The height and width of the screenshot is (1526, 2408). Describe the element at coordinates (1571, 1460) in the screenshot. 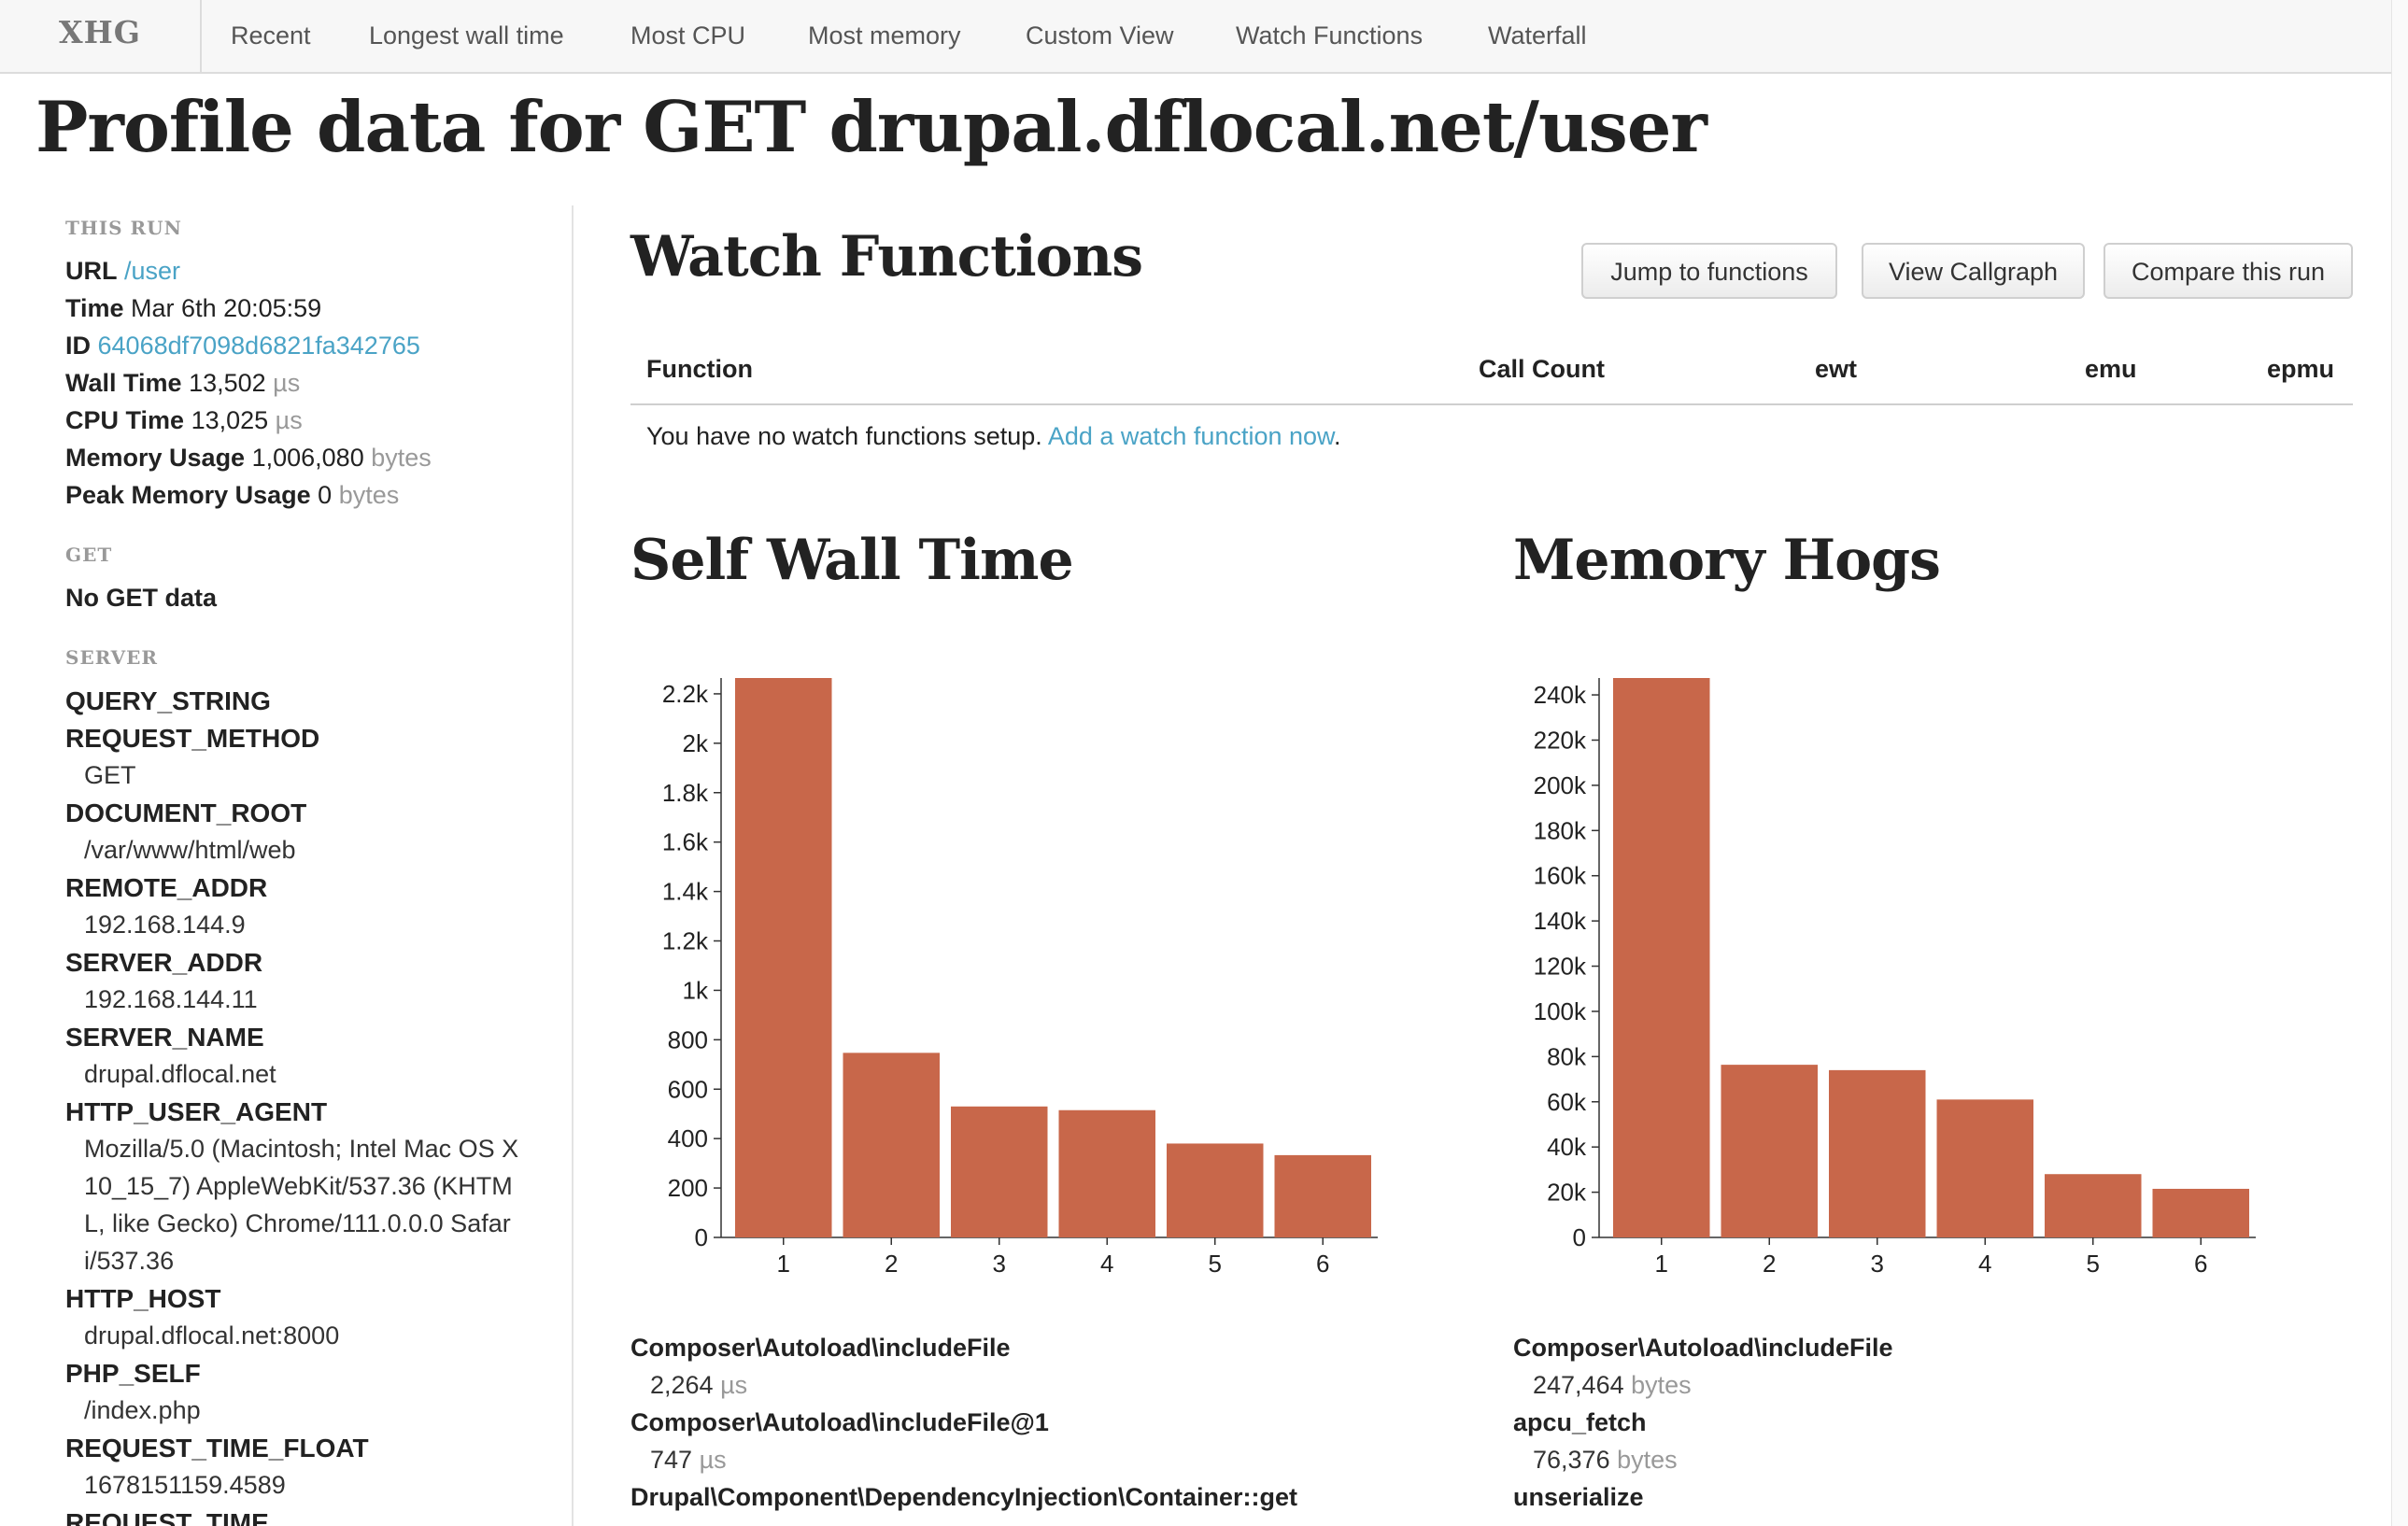

I see `mem-fn-2-number: 76,376` at that location.